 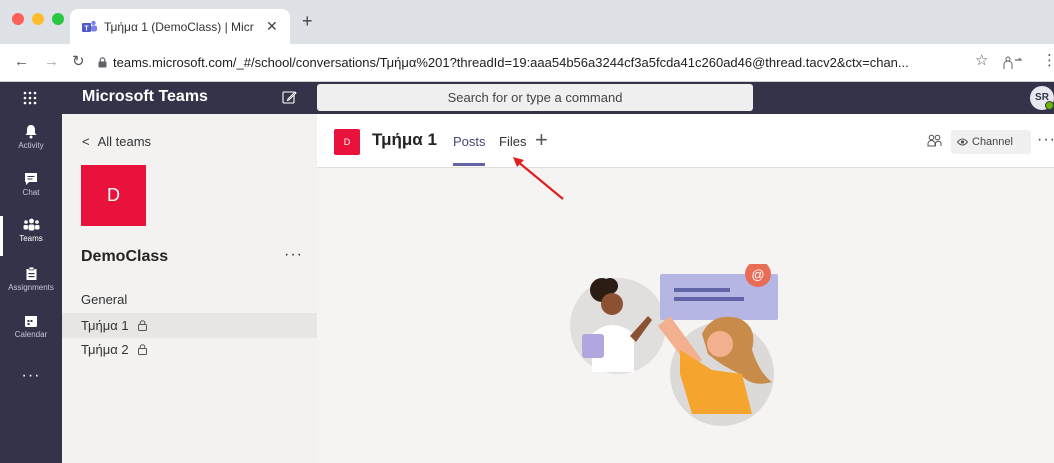 What do you see at coordinates (538, 178) in the screenshot?
I see `annotation-arrow-icon` at bounding box center [538, 178].